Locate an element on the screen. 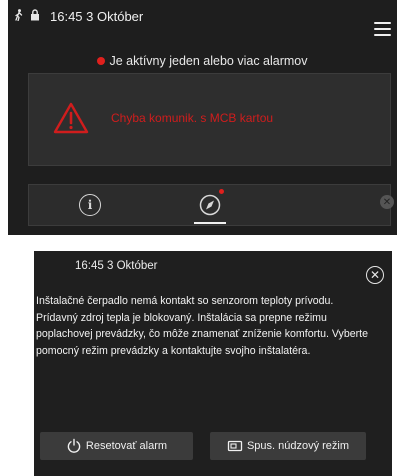  status-time: 16:45 3 Október is located at coordinates (97, 16).